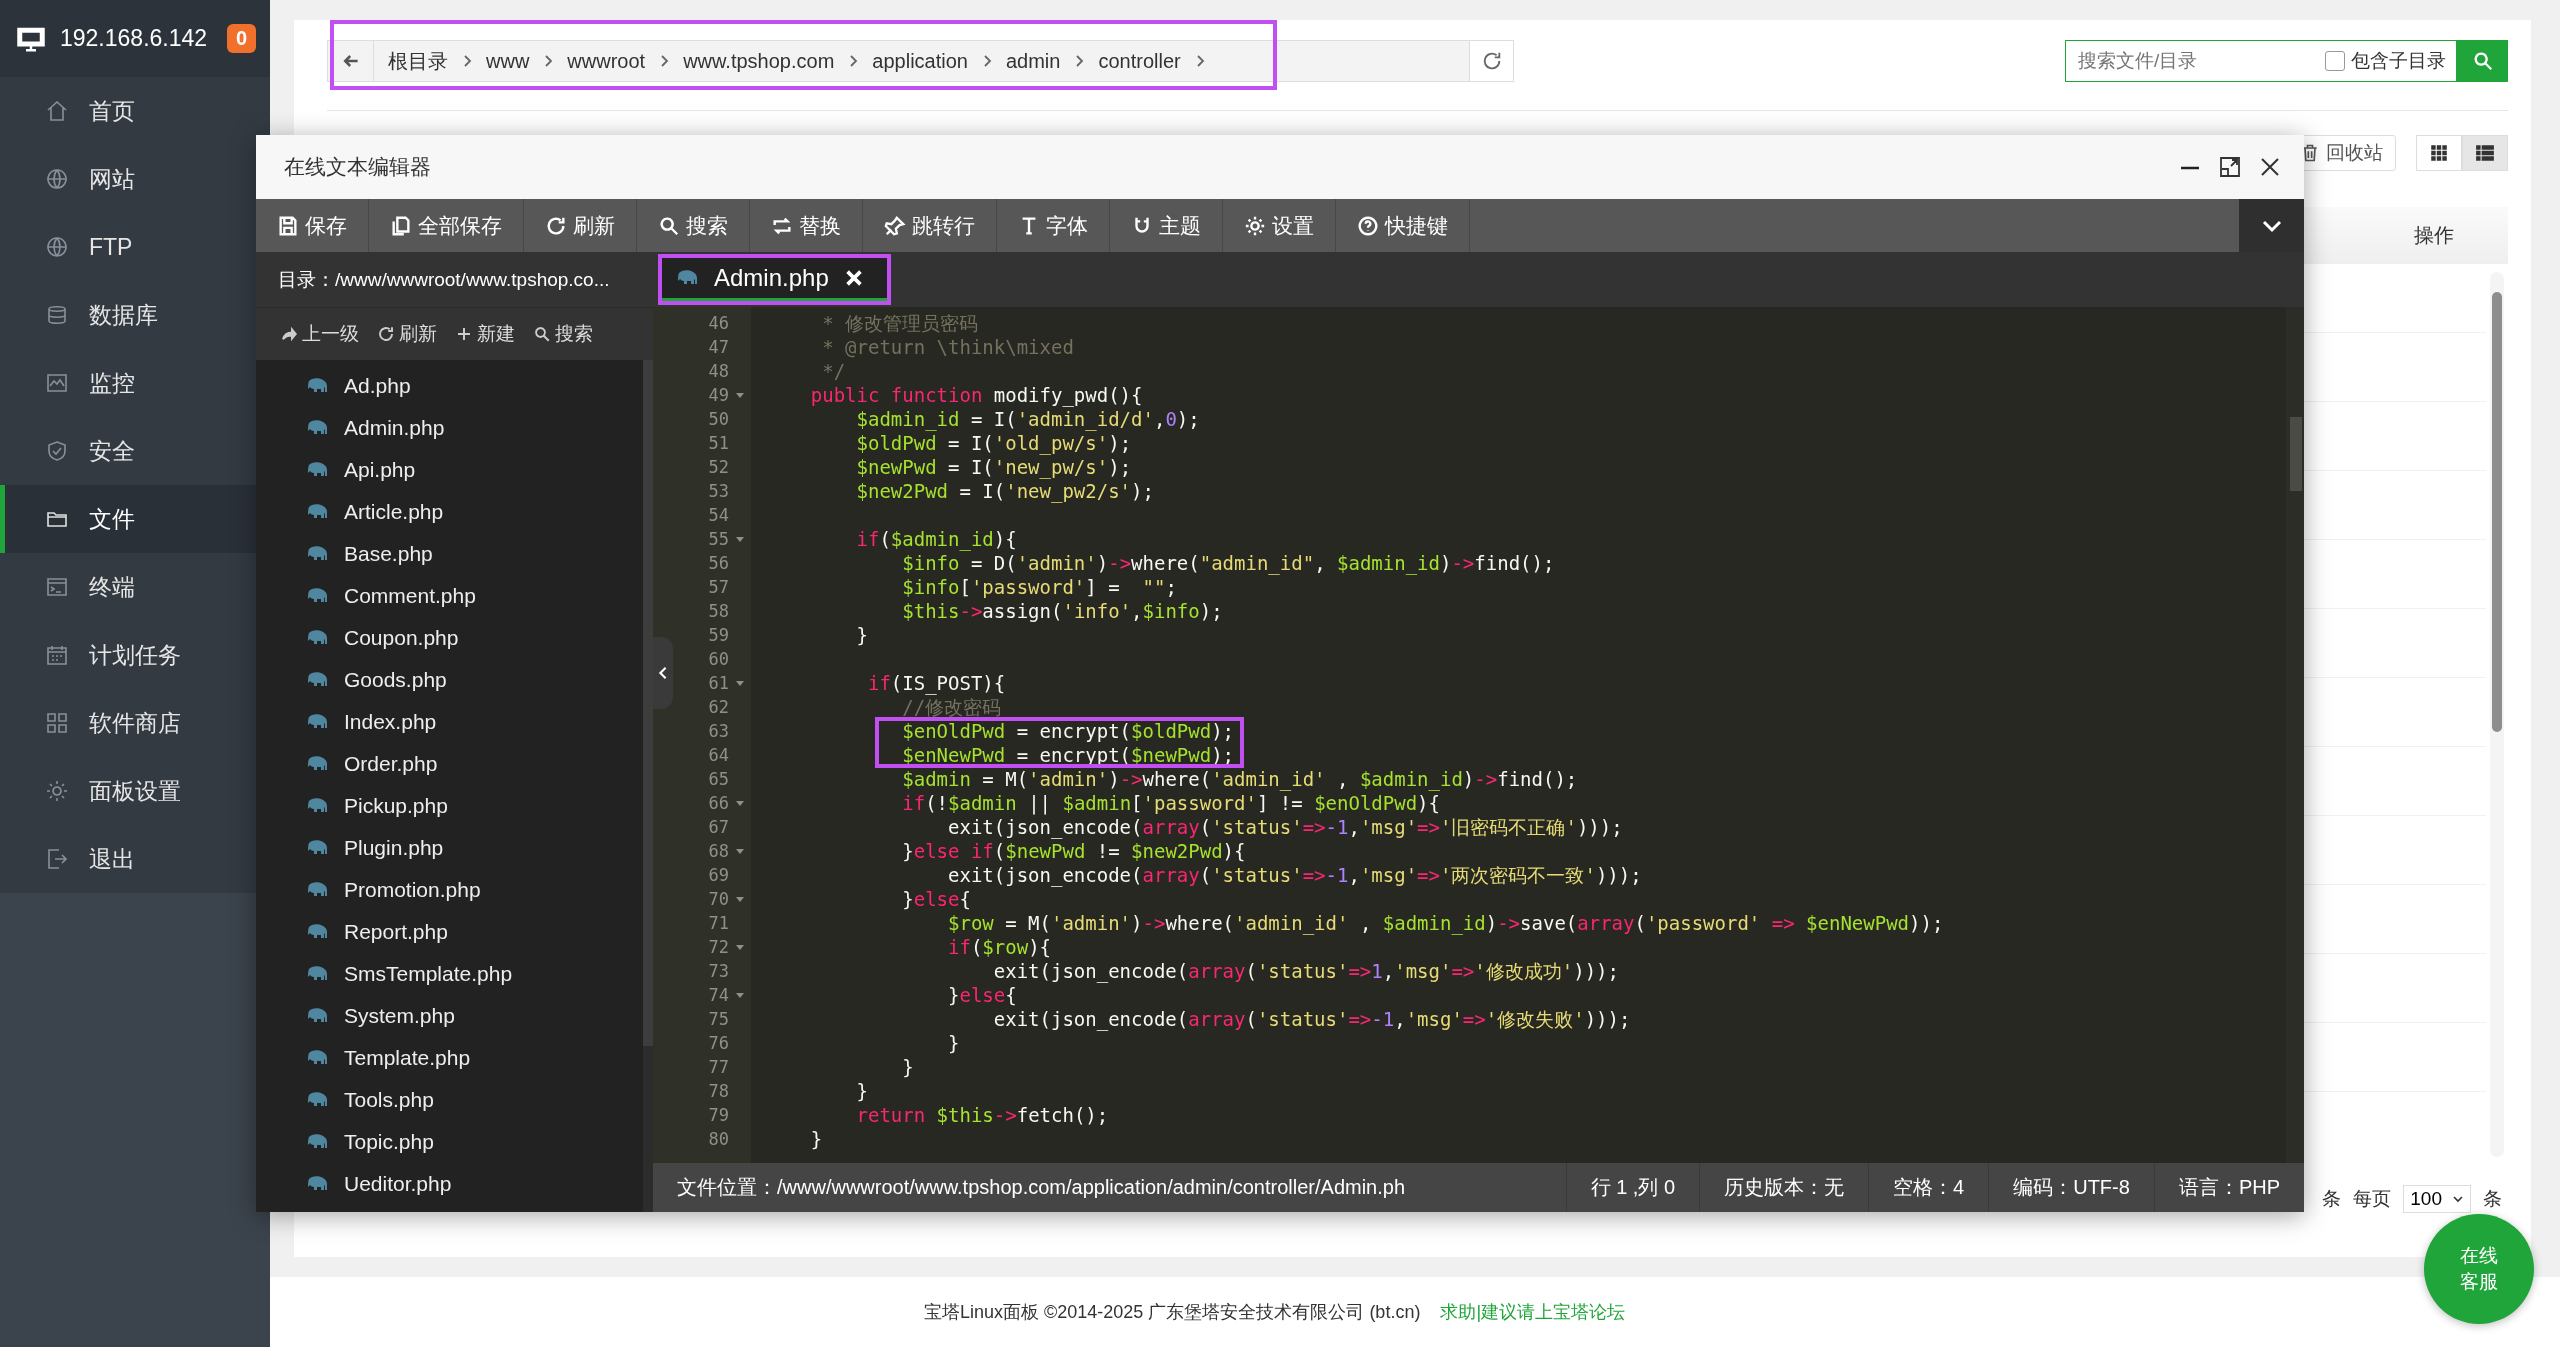  Describe the element at coordinates (57, 451) in the screenshot. I see `shield-icon` at that location.